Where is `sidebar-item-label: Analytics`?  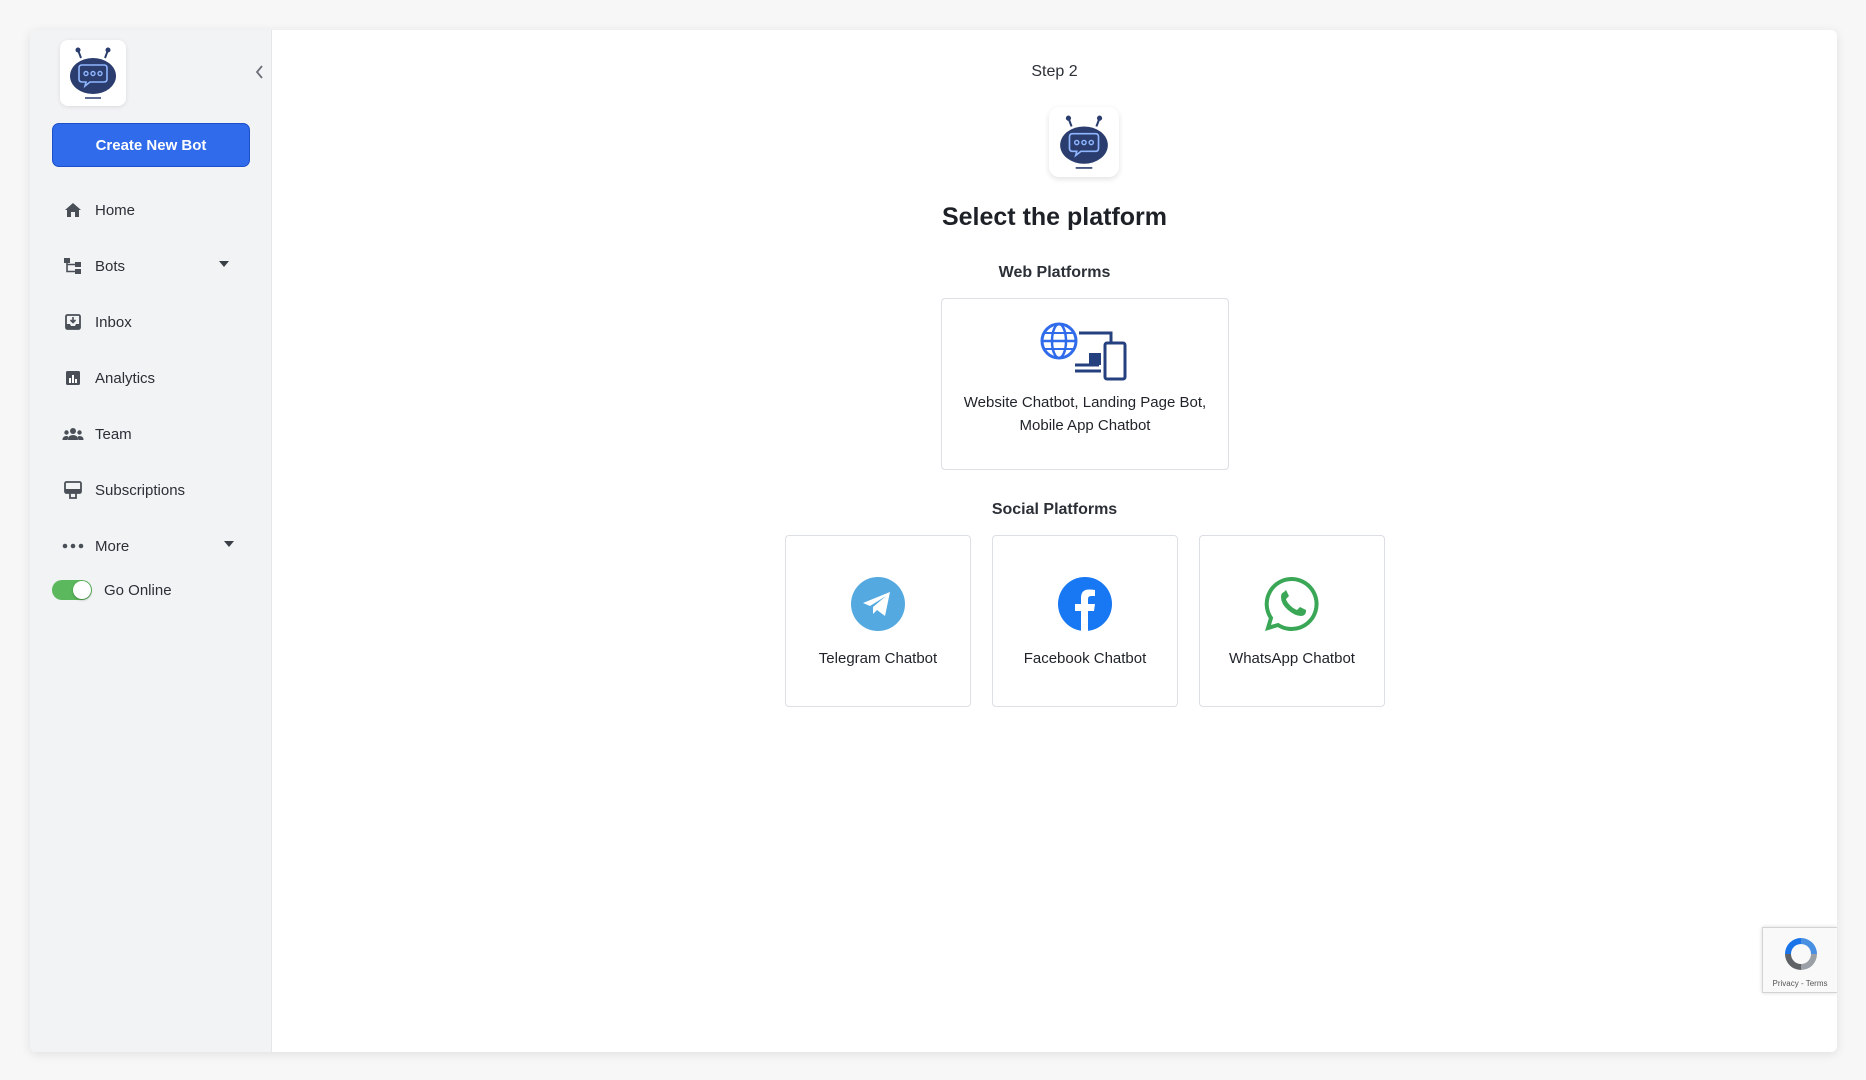
sidebar-item-label: Analytics is located at coordinates (125, 378).